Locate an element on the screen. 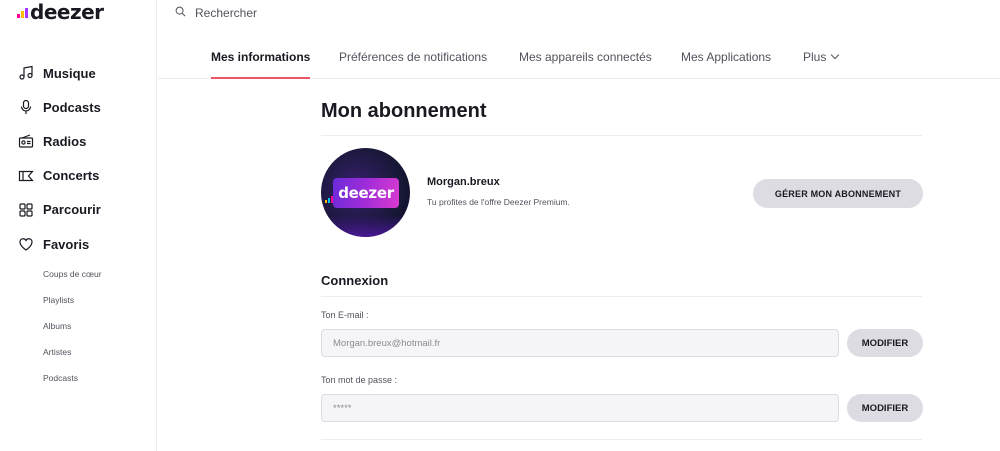  email-field is located at coordinates (580, 343).